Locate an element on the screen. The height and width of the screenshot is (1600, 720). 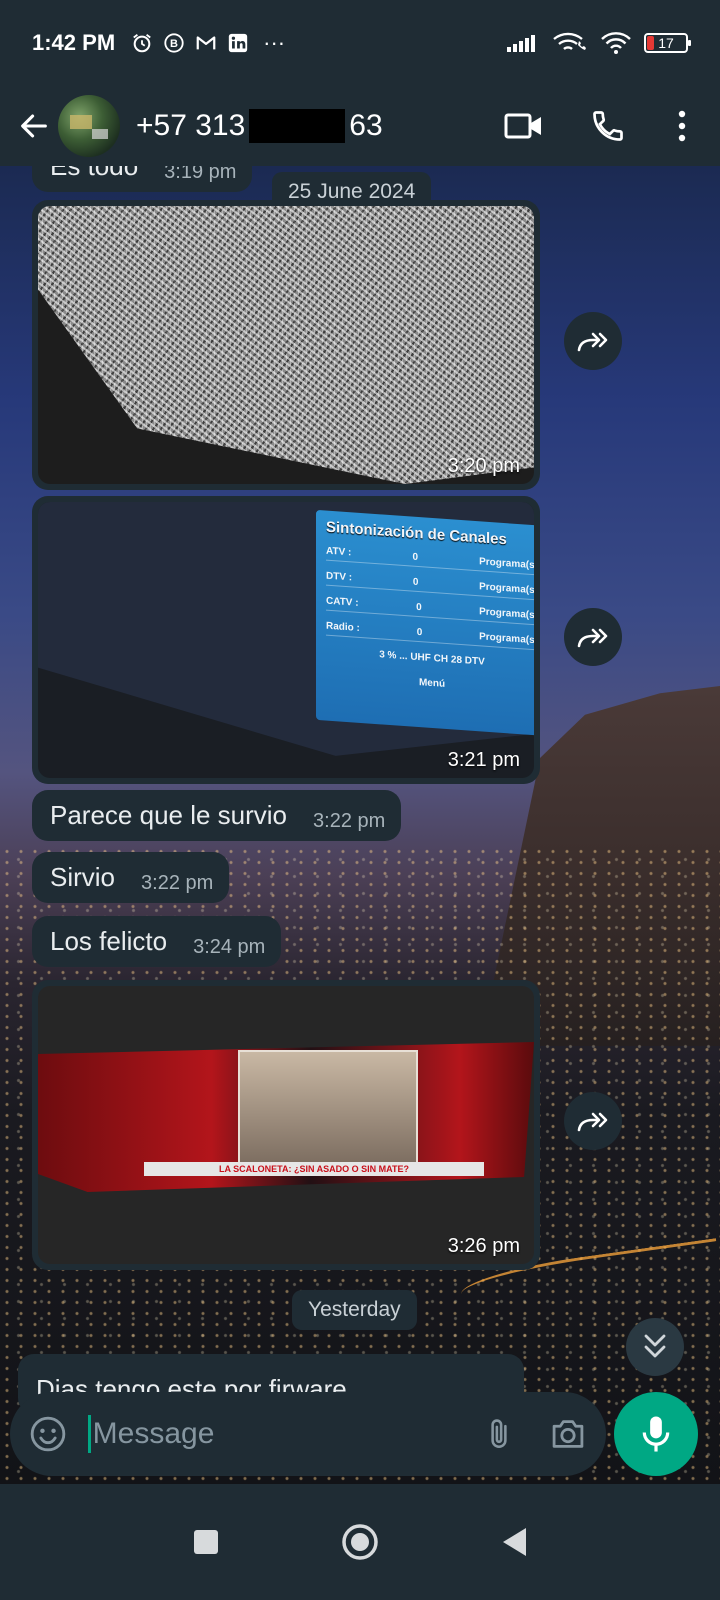
contact-name: +57 313 63 is located at coordinates (259, 126).